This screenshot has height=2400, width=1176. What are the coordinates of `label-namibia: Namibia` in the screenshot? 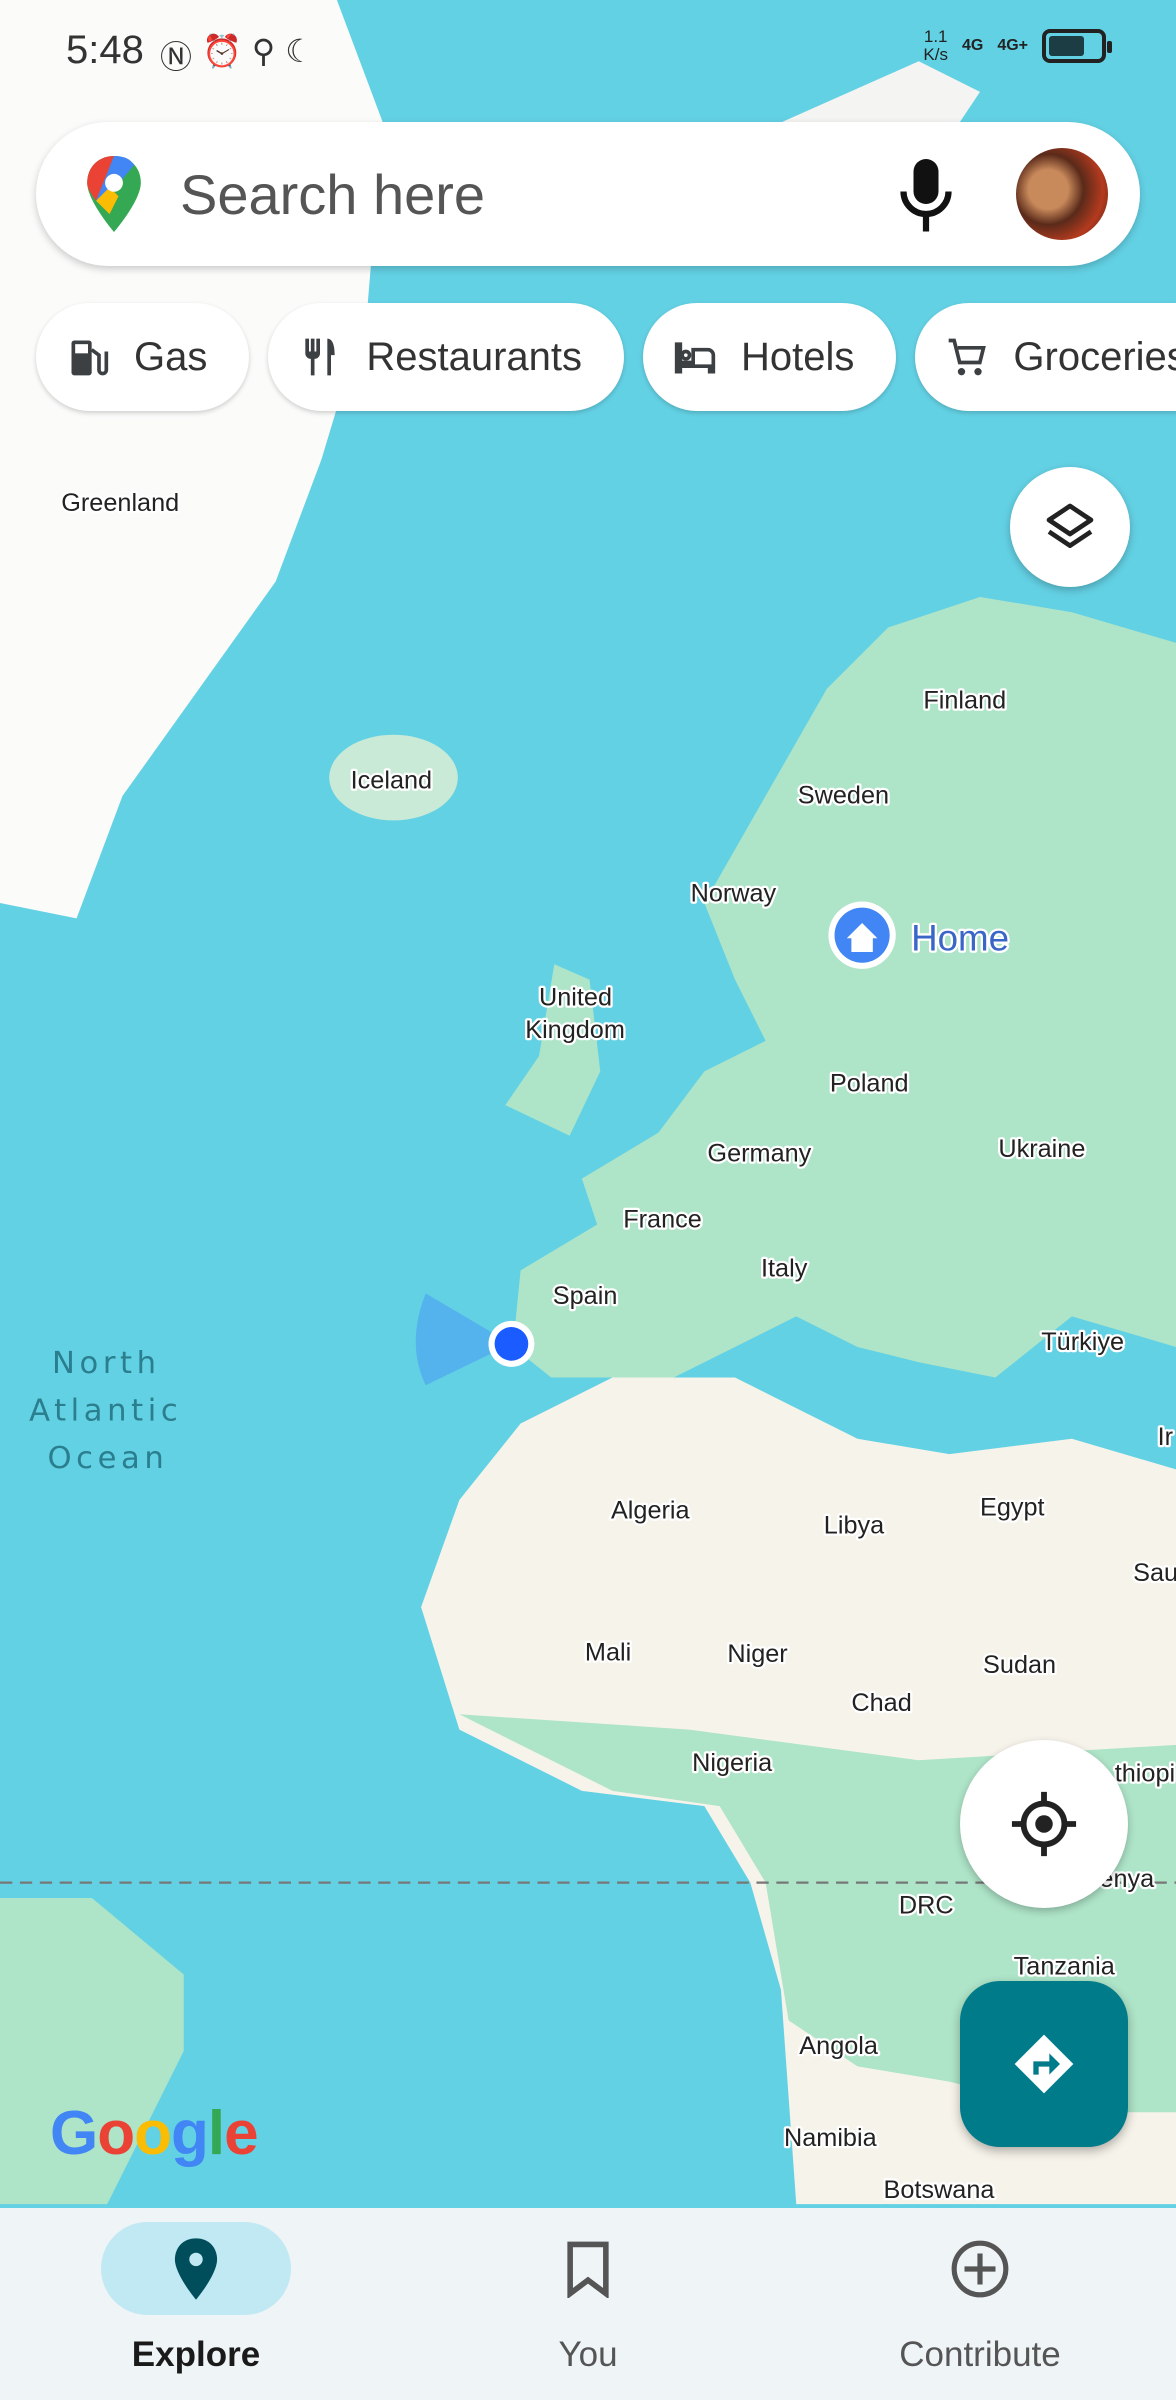 It's located at (831, 2138).